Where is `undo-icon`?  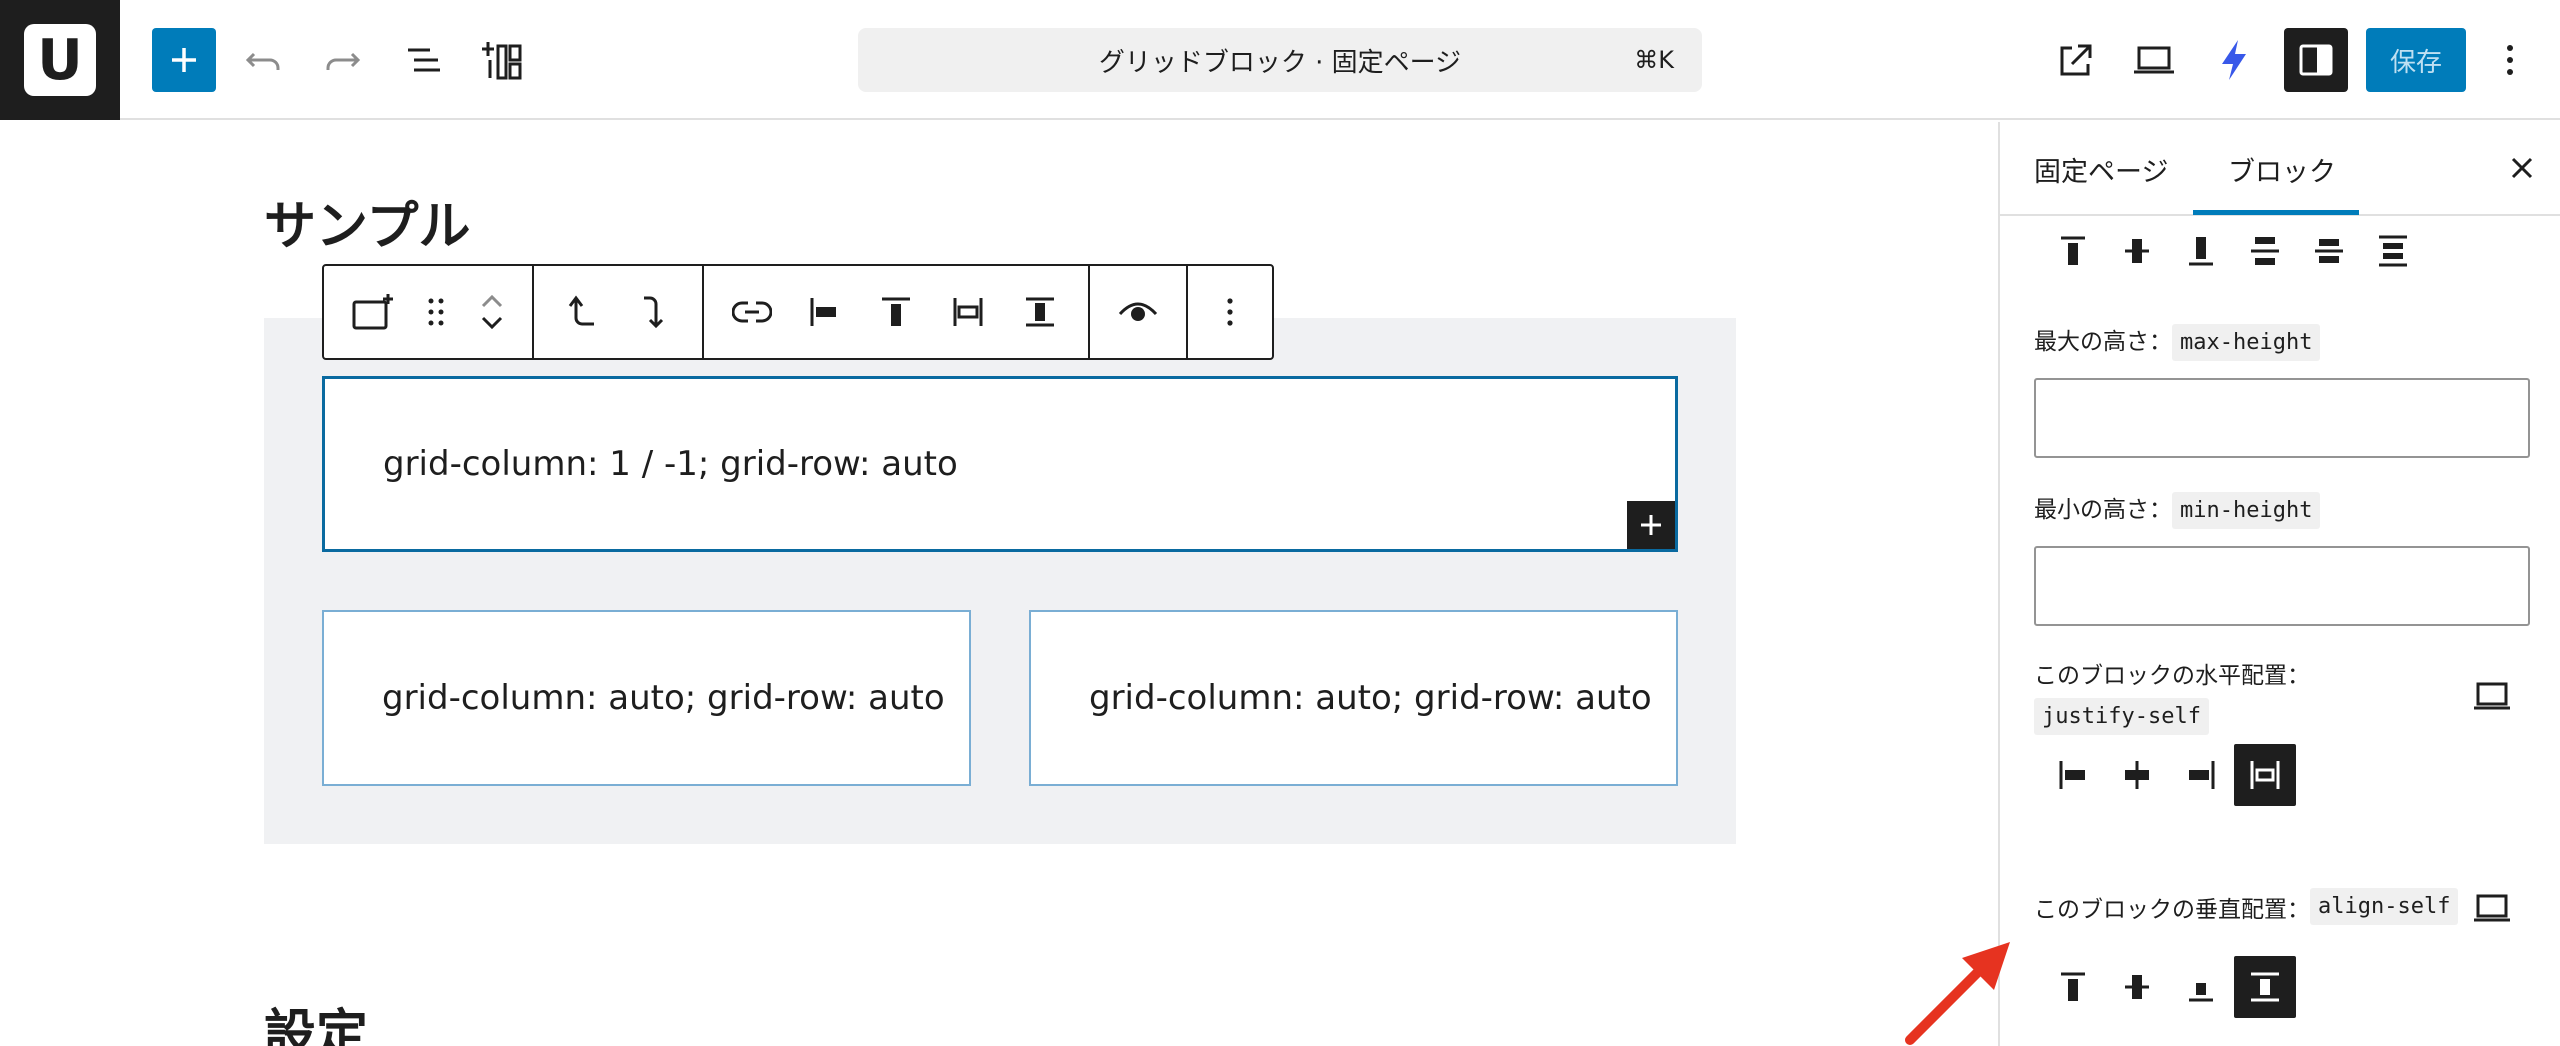
undo-icon is located at coordinates (262, 61).